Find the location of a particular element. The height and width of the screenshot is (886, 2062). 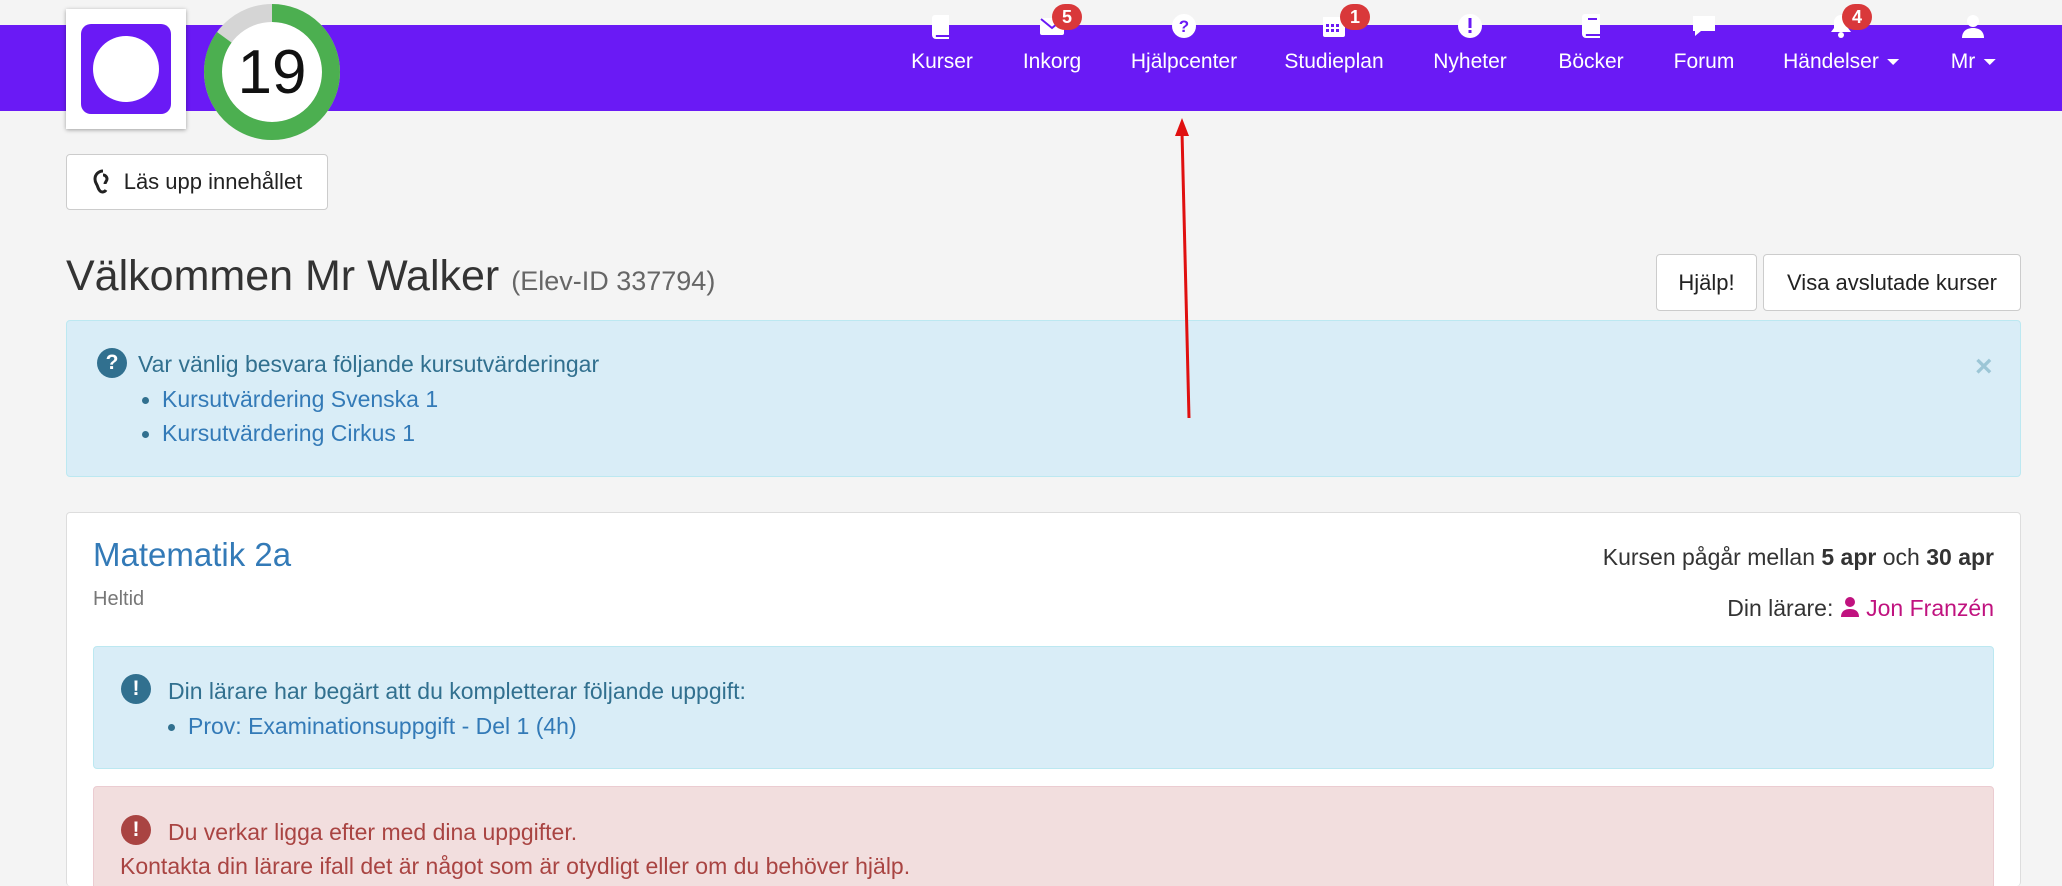

teacher-label: Din lärare: is located at coordinates (1780, 608).